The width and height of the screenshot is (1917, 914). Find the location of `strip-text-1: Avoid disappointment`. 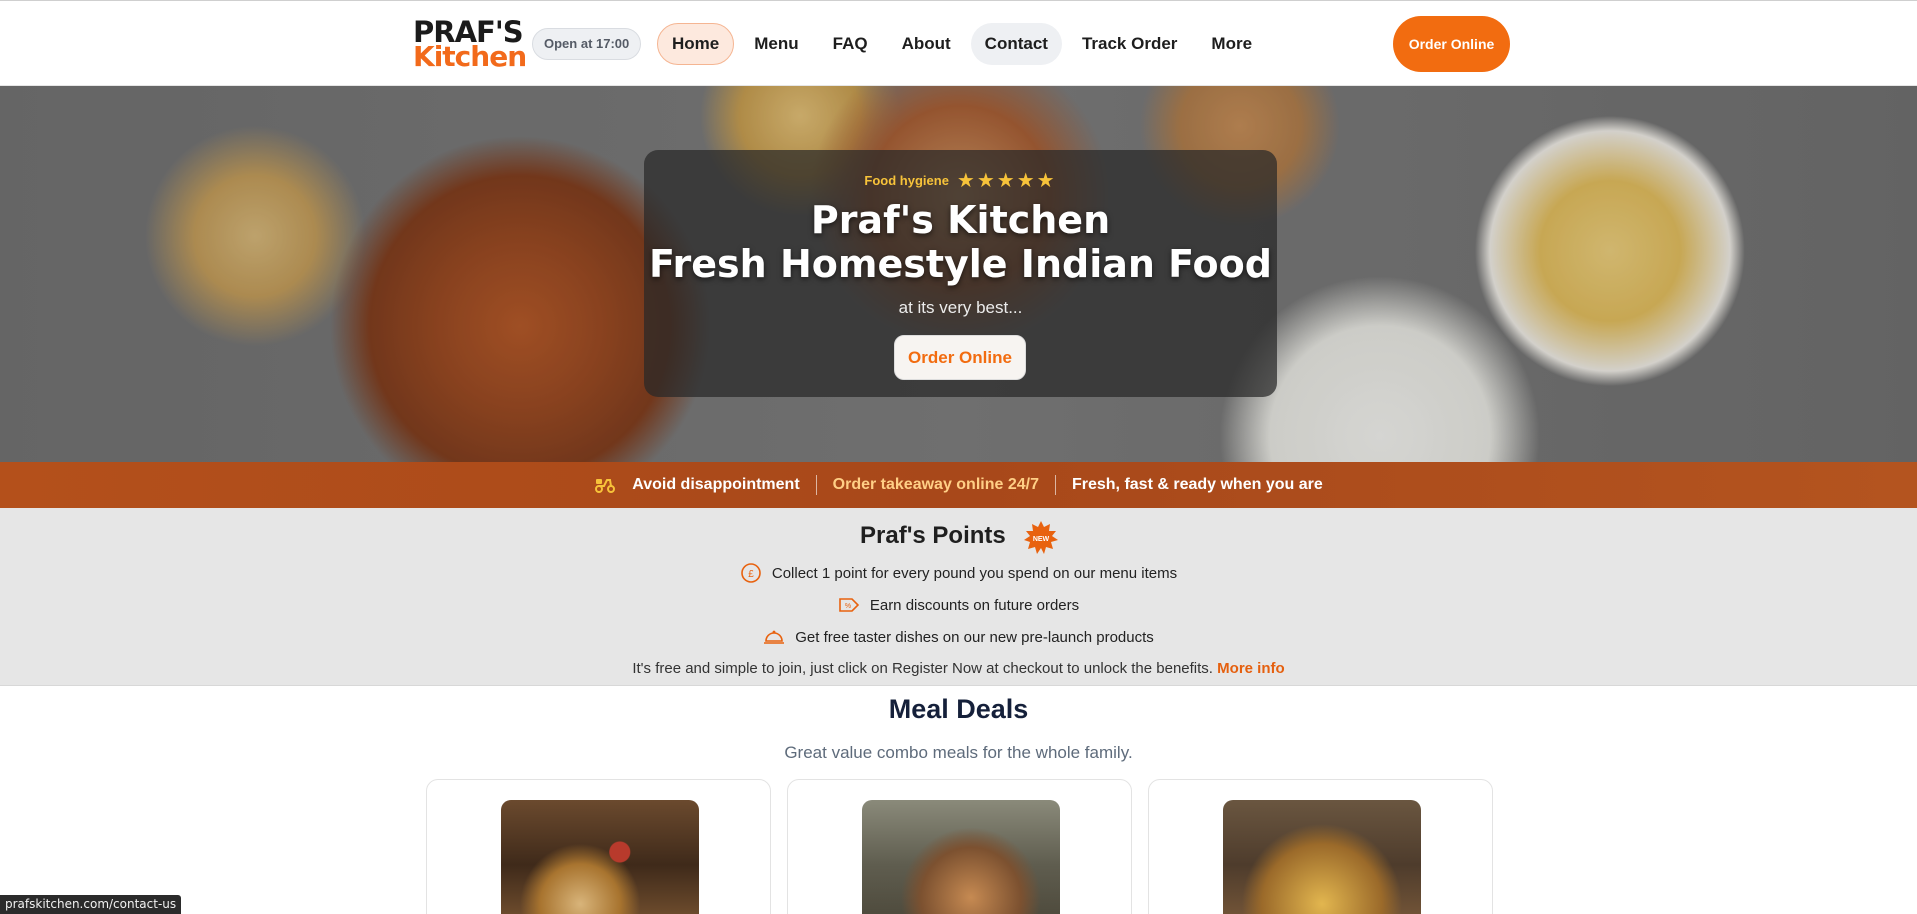

strip-text-1: Avoid disappointment is located at coordinates (716, 484).